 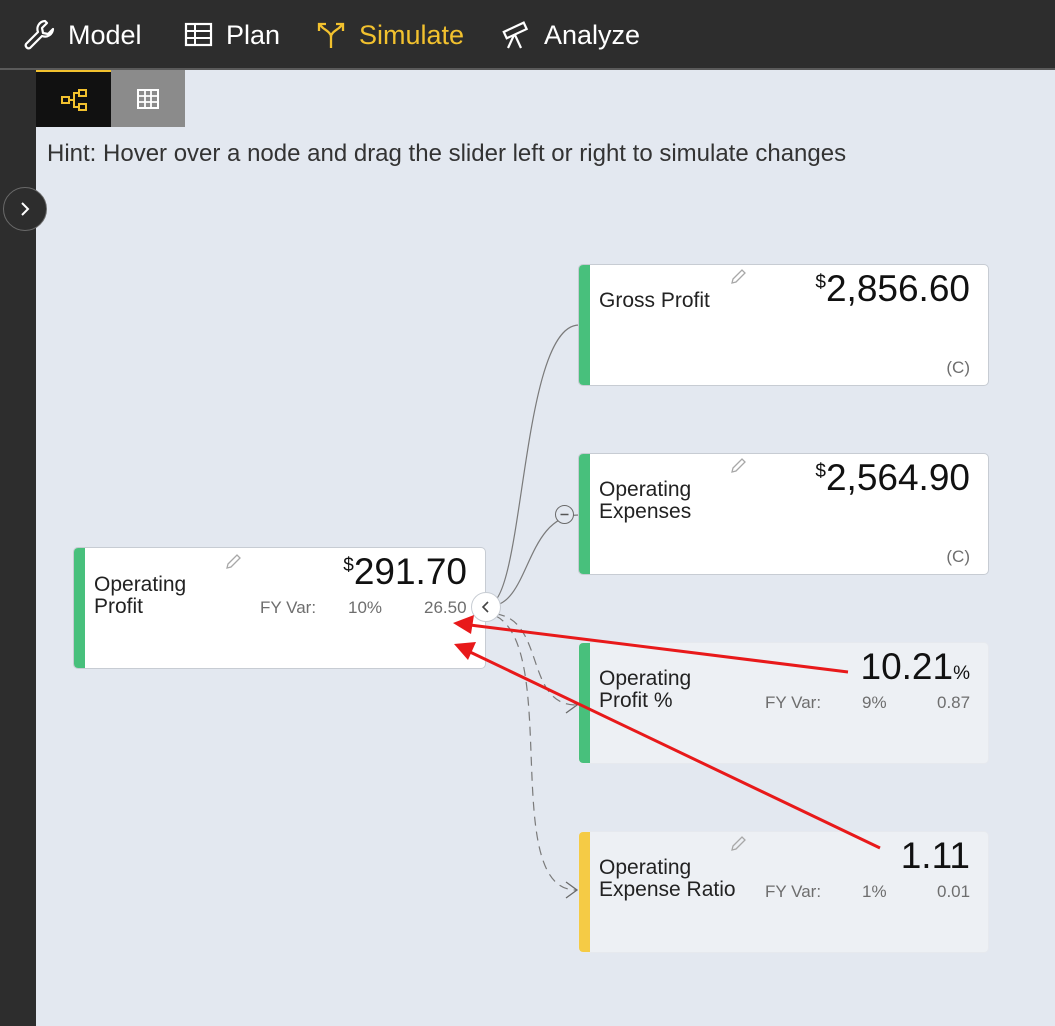 I want to click on annotation-arrows, so click(x=667, y=732).